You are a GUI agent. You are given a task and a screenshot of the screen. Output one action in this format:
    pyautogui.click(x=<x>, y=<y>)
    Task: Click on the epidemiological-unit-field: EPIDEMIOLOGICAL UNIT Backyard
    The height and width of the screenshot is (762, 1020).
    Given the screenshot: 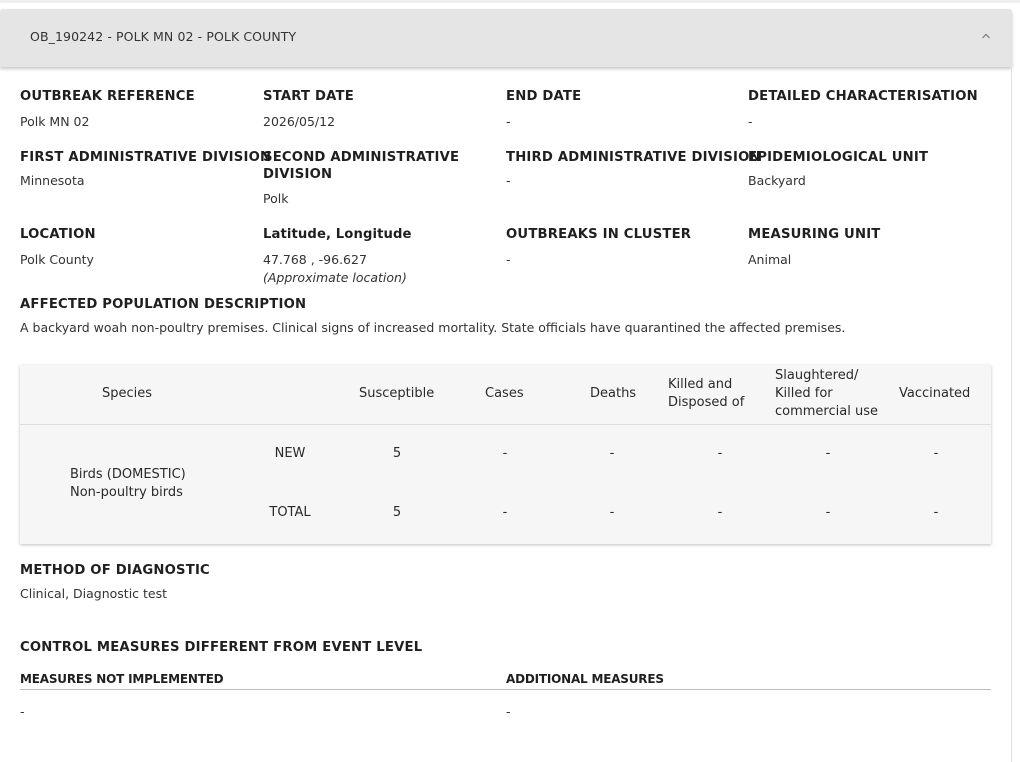 What is the action you would take?
    pyautogui.click(x=838, y=169)
    